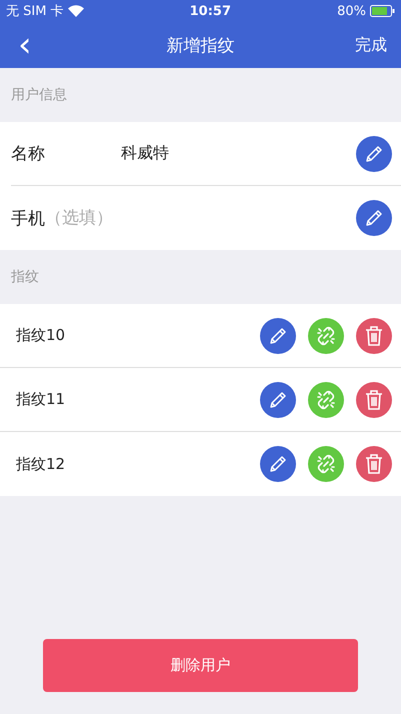 The height and width of the screenshot is (714, 401). What do you see at coordinates (25, 277) in the screenshot?
I see `section-header: 指纹` at bounding box center [25, 277].